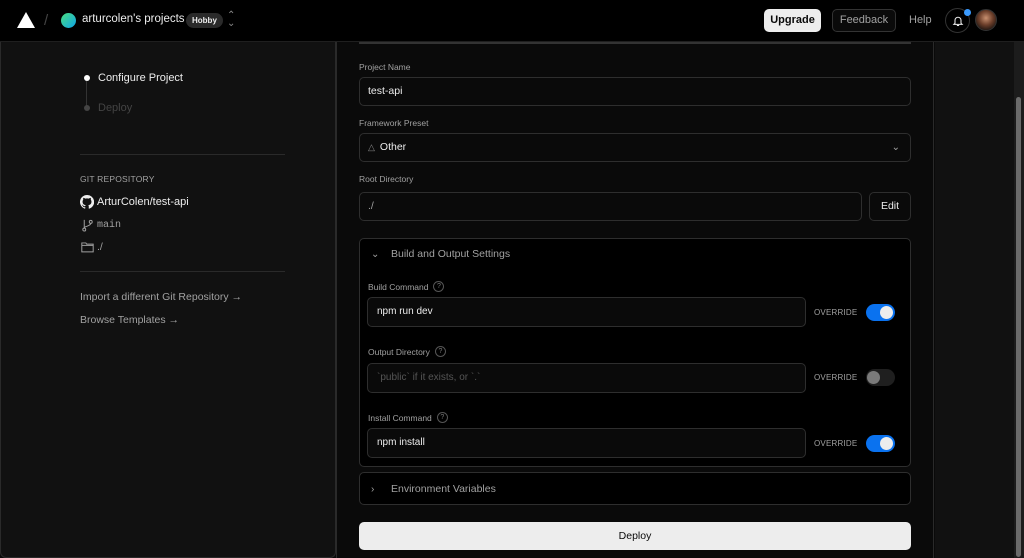 The height and width of the screenshot is (558, 1024). I want to click on team-switcher-icon: ⌃ ⌄, so click(231, 20).